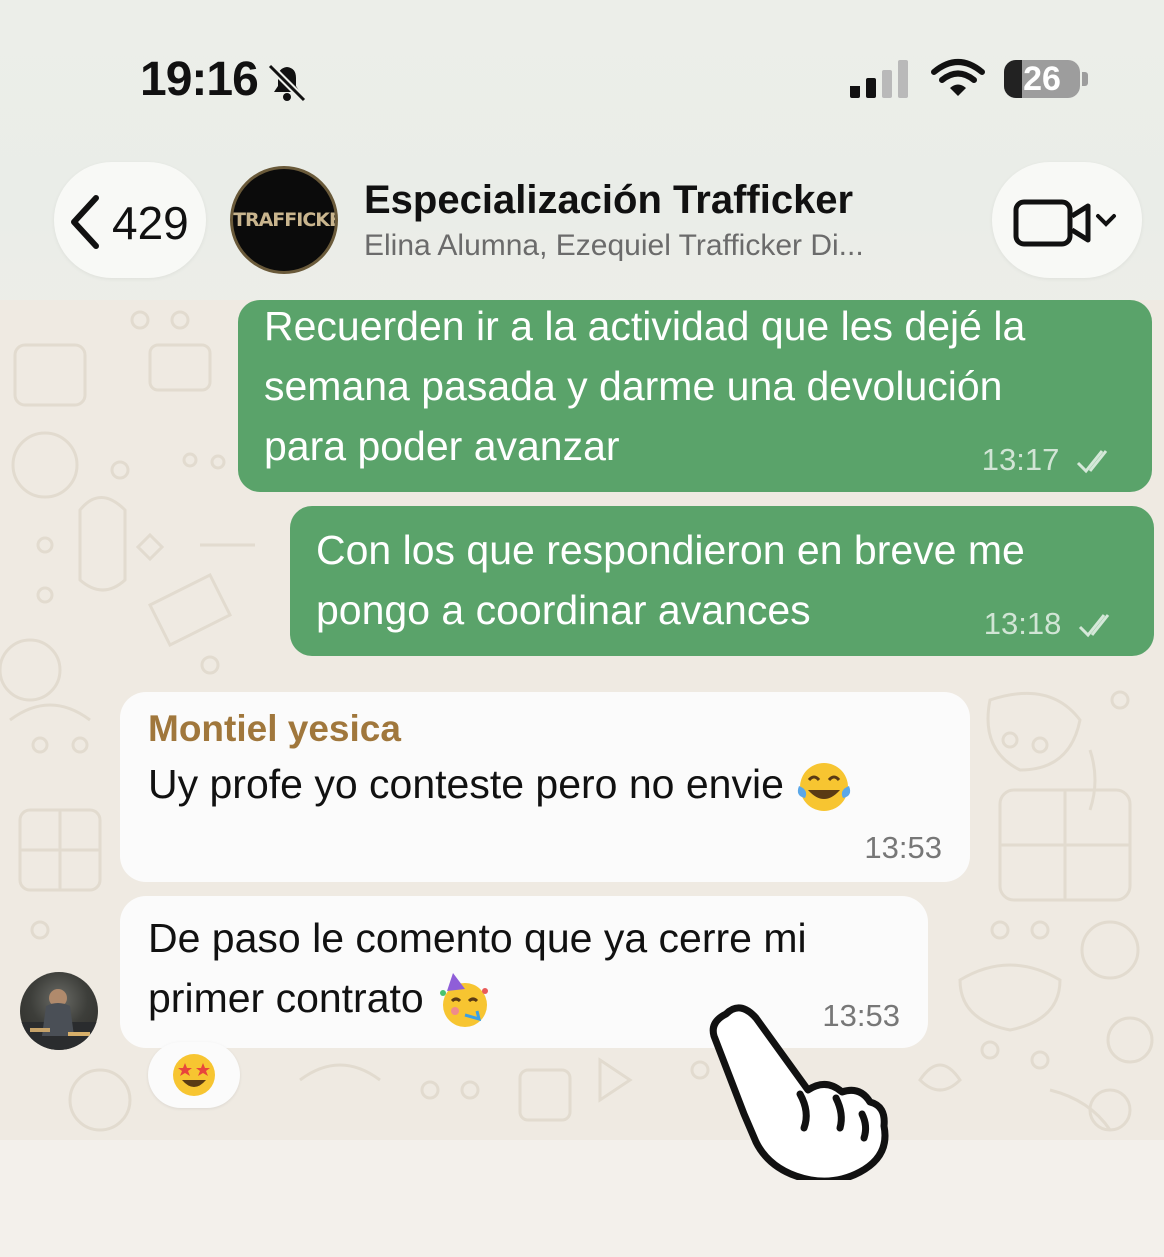 Image resolution: width=1164 pixels, height=1257 pixels. Describe the element at coordinates (958, 77) in the screenshot. I see `wifi-icon` at that location.